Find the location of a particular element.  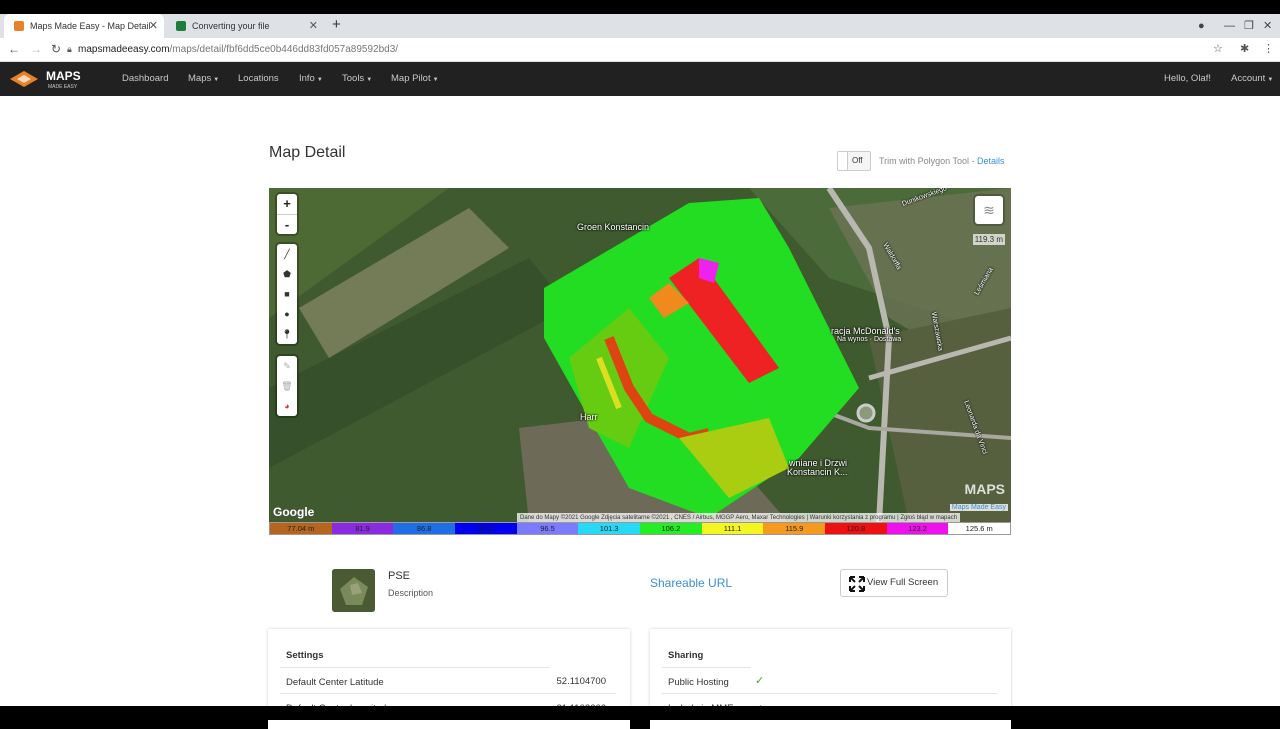

color-picker-icon: ◕ is located at coordinates (287, 406).